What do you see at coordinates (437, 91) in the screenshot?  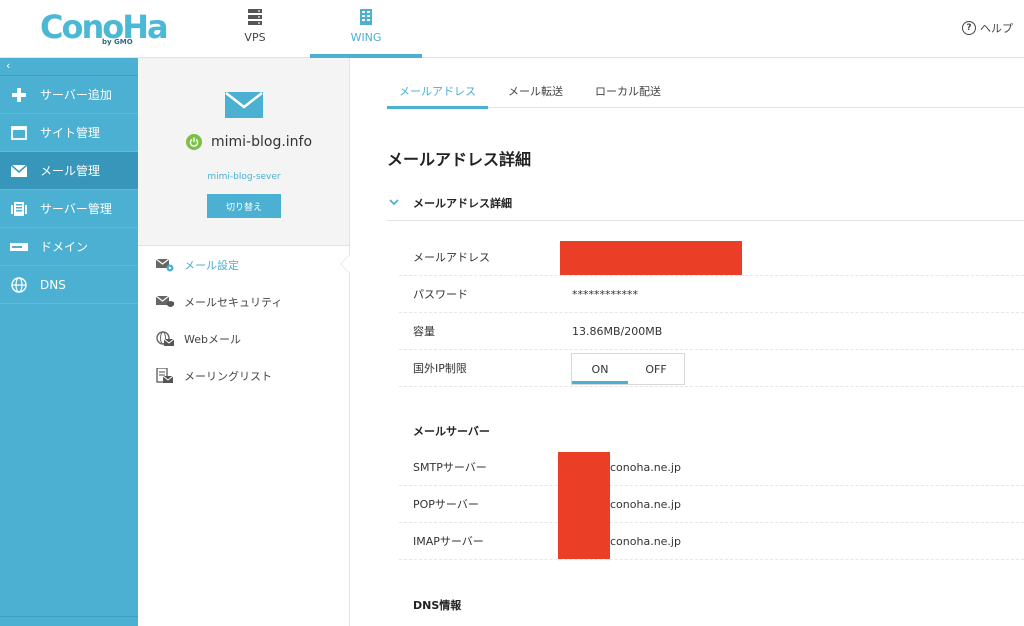 I see `tab-mail-address: メールアドレス` at bounding box center [437, 91].